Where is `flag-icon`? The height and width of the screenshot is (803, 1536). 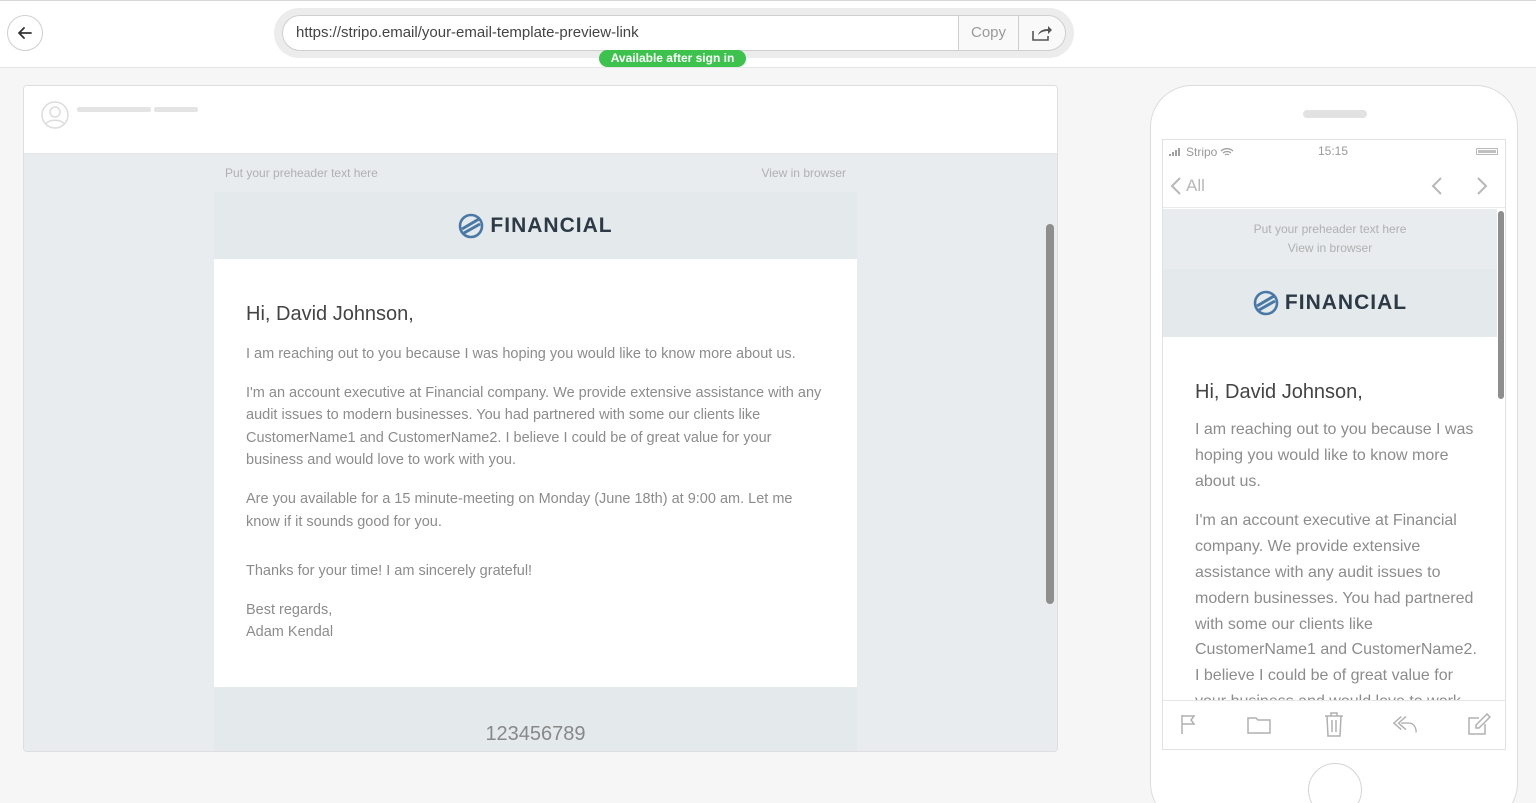 flag-icon is located at coordinates (1188, 724).